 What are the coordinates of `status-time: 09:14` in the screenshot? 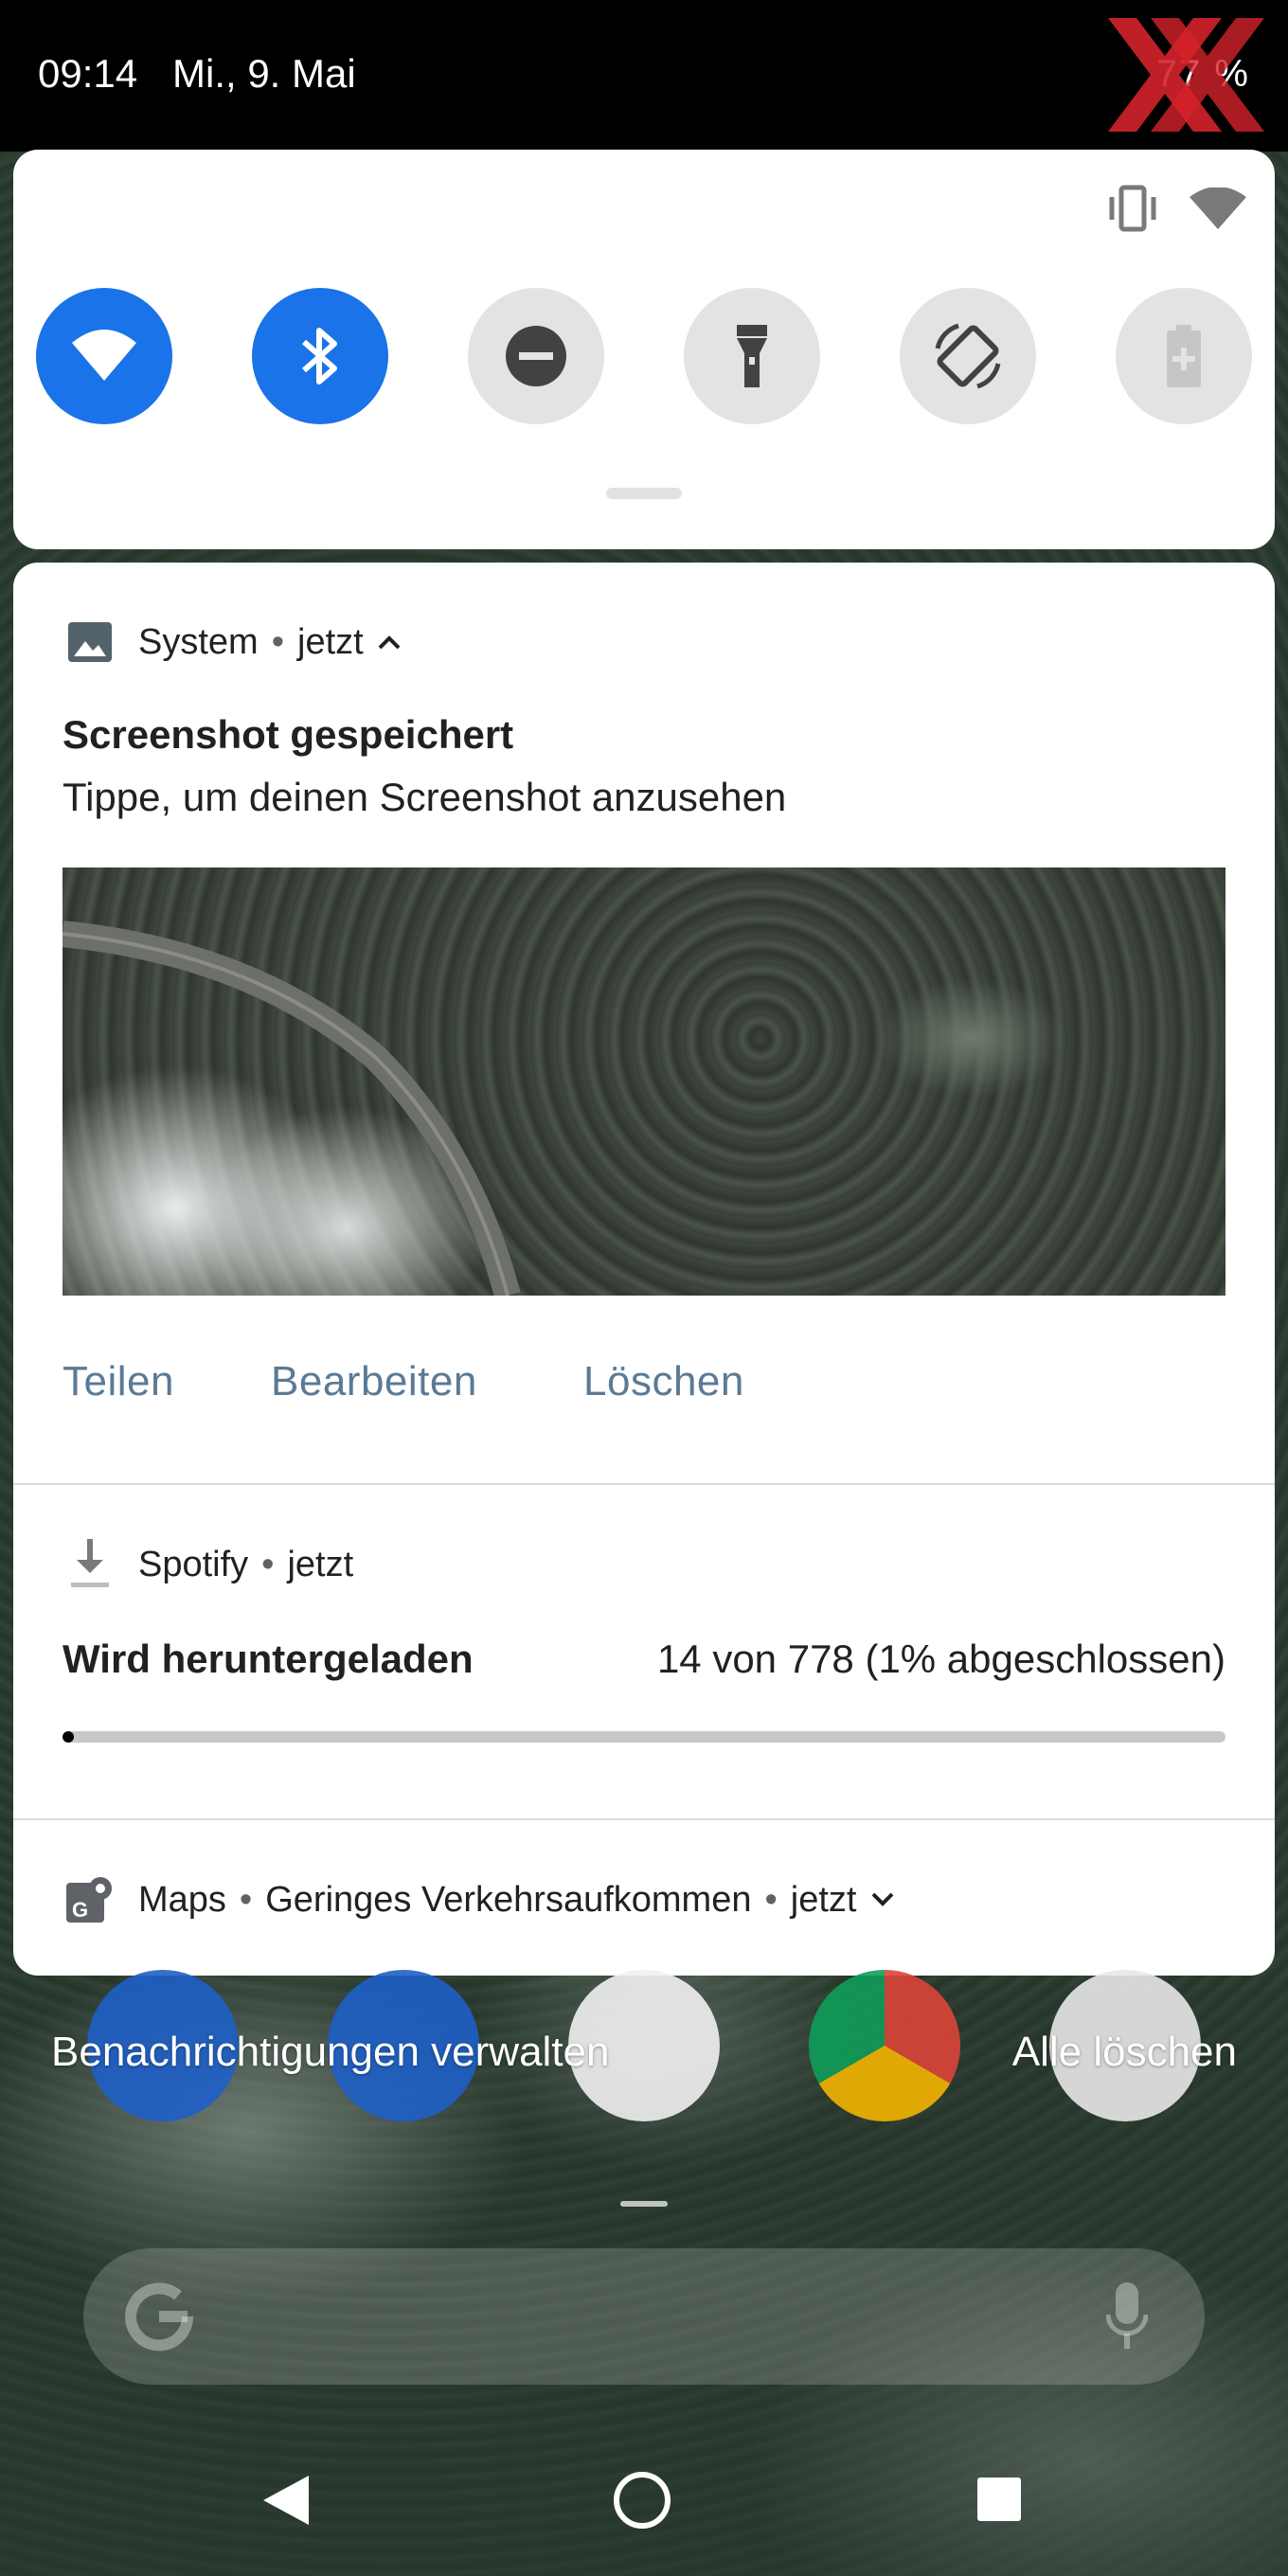 It's located at (88, 73).